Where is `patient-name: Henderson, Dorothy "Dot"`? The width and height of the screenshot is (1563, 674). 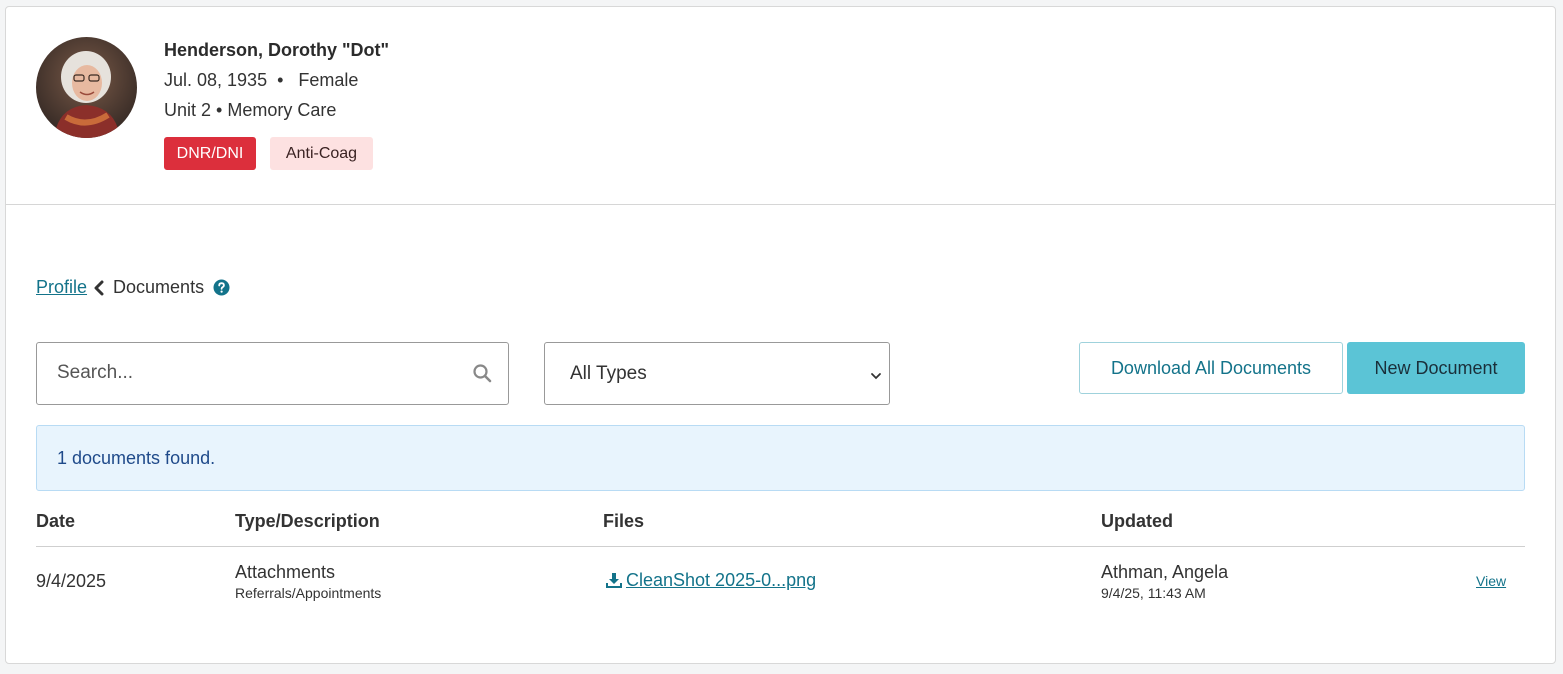
patient-name: Henderson, Dorothy "Dot" is located at coordinates (277, 50).